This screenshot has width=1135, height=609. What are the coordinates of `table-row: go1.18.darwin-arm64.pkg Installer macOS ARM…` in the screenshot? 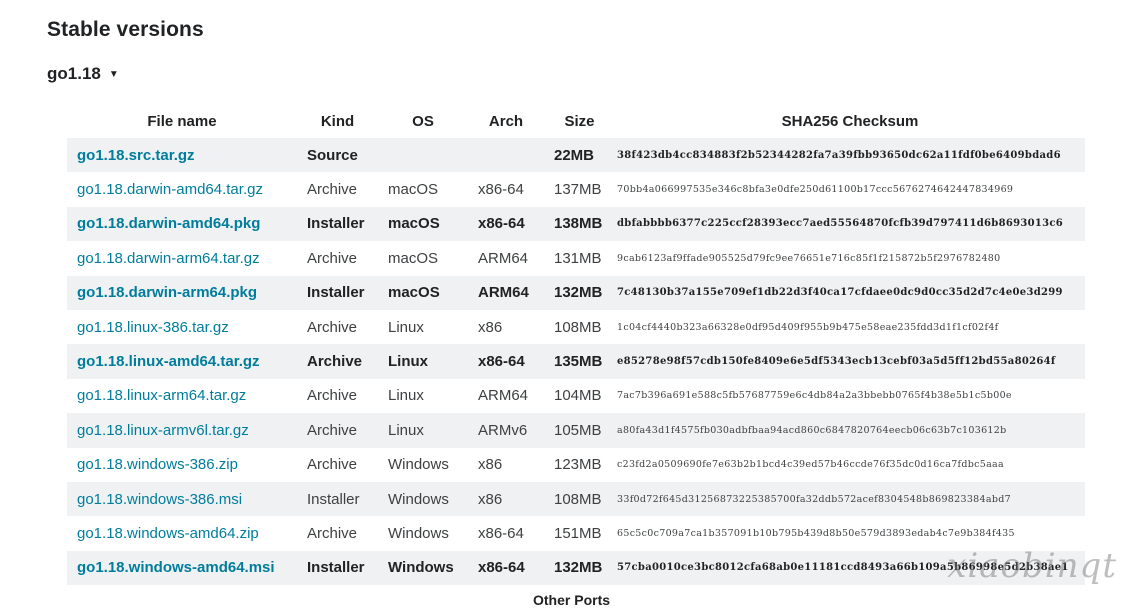 It's located at (576, 292).